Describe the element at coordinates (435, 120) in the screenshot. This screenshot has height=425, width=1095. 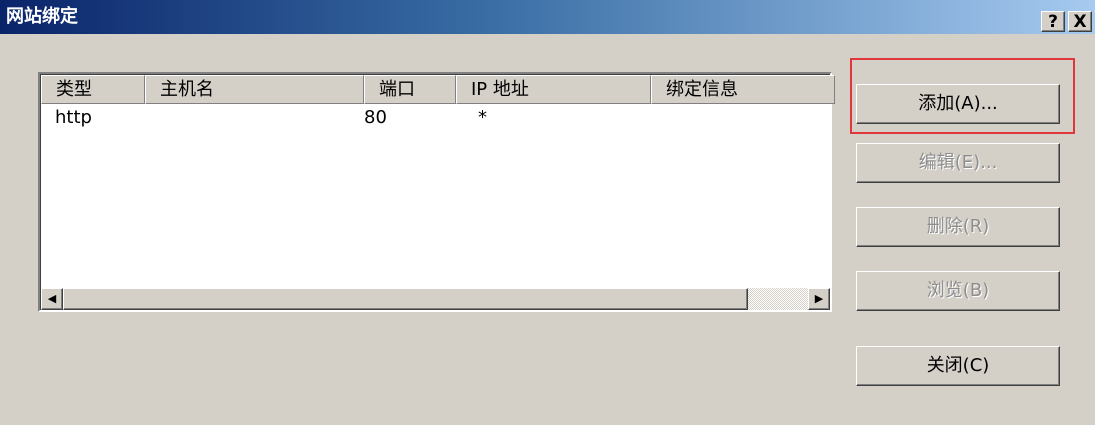
I see `table-row: http 80 *` at that location.